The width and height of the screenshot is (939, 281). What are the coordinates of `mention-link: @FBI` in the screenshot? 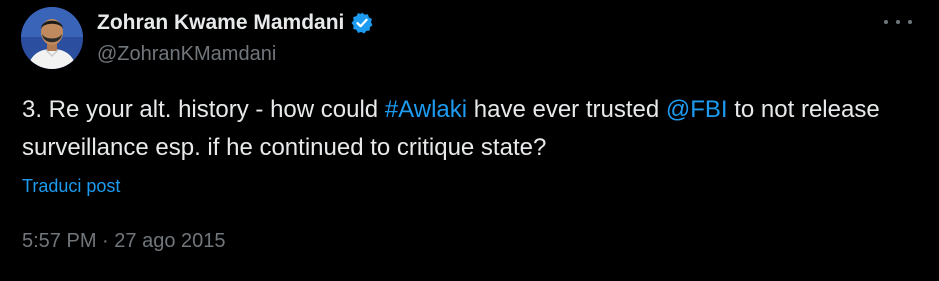 It's located at (697, 109).